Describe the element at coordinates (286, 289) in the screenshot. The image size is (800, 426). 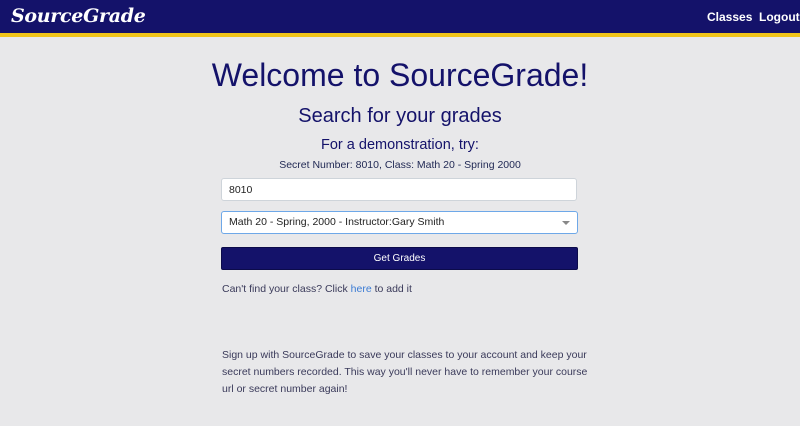
I see `cant-find-prefix: Can't find your class? Click` at that location.